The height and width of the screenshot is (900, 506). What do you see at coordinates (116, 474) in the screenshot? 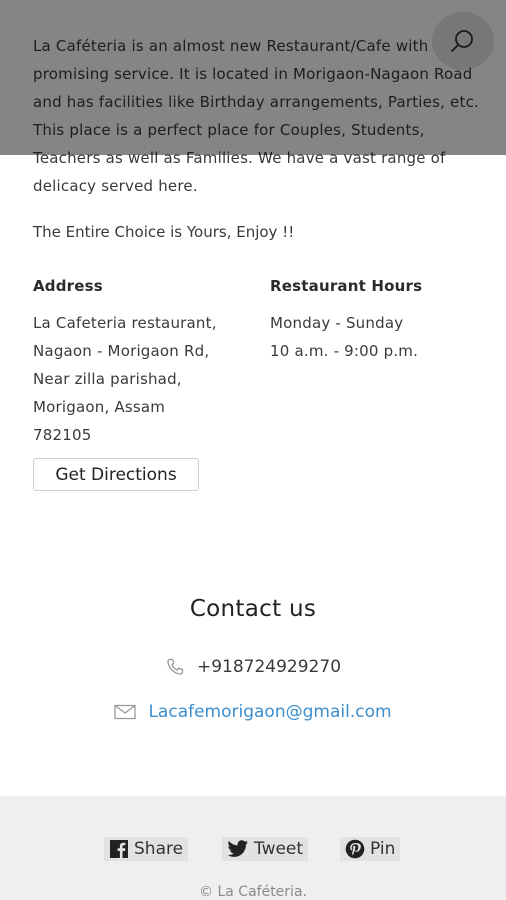
I see `get-directions-button: Get Directions` at bounding box center [116, 474].